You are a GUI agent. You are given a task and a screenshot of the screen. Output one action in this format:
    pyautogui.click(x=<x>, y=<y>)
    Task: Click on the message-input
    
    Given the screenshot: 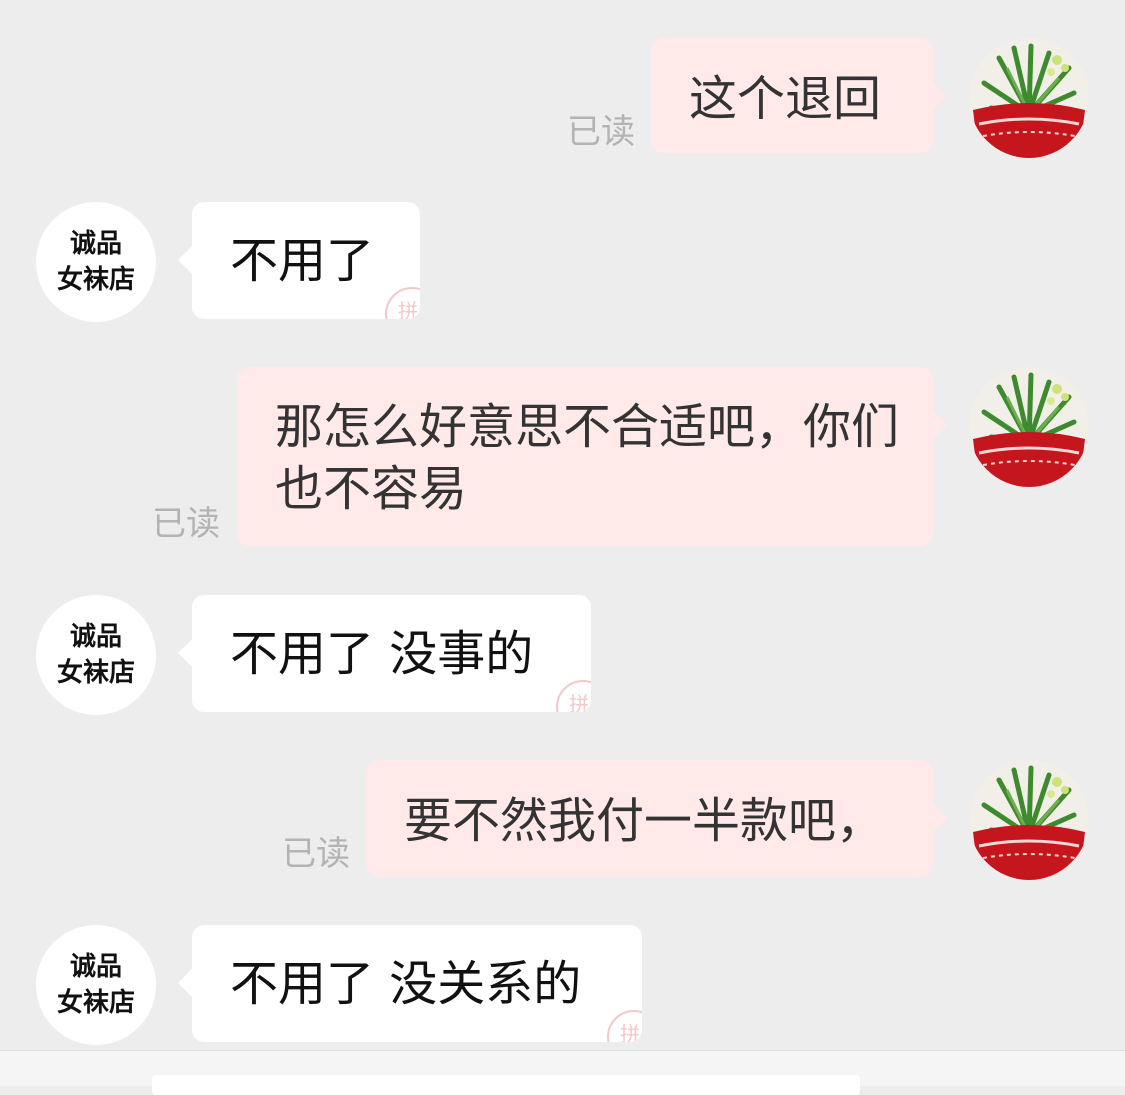 What is the action you would take?
    pyautogui.click(x=506, y=1085)
    